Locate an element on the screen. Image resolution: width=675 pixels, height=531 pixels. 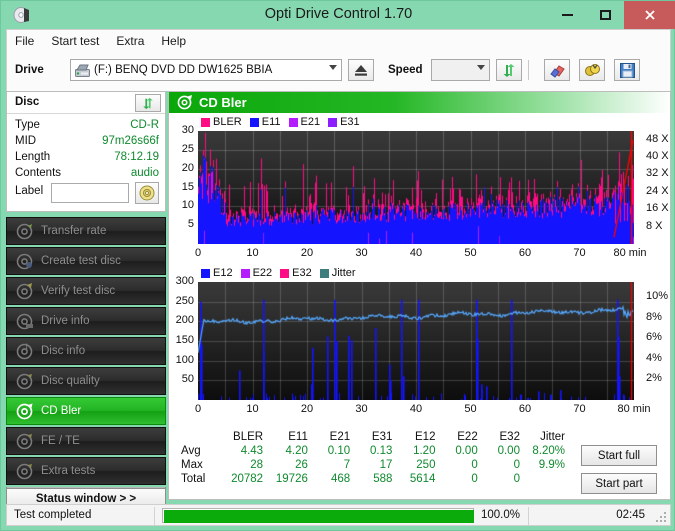
progress-bar is located at coordinates (318, 515).